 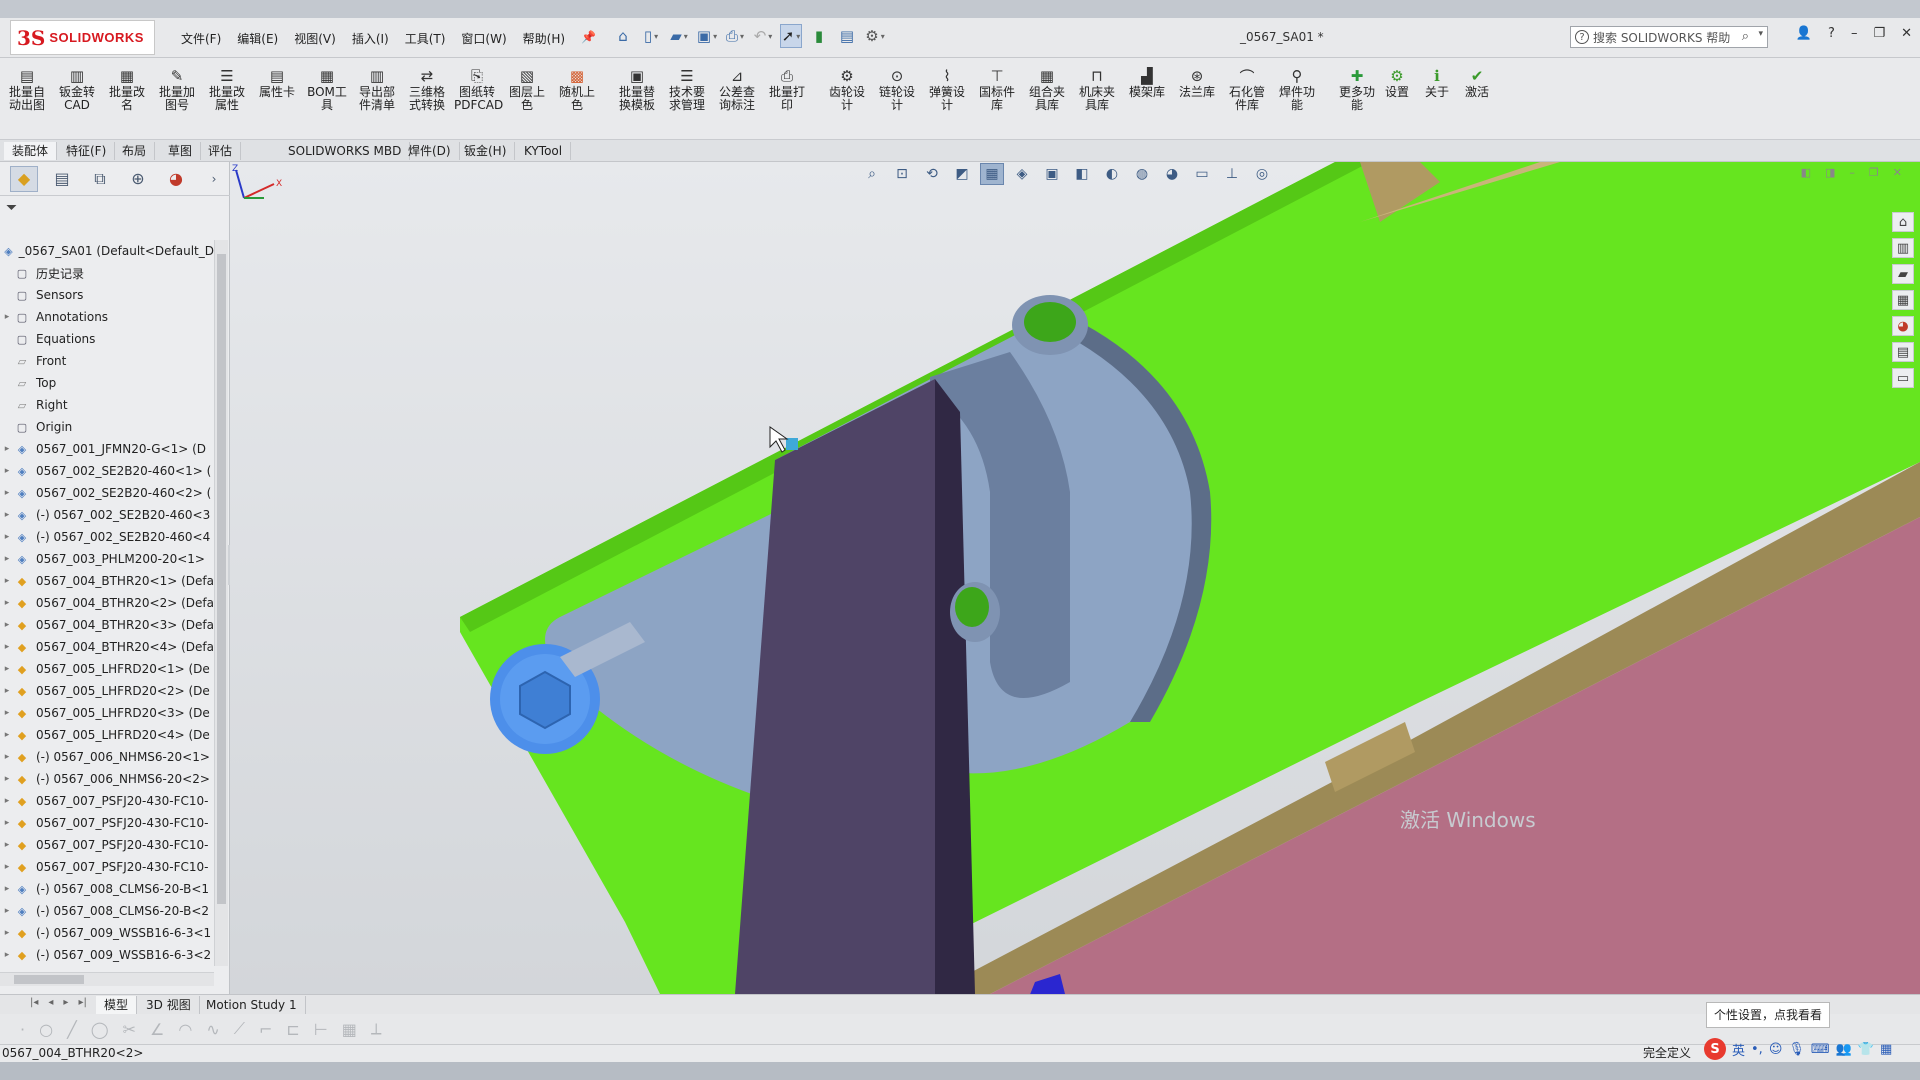 I want to click on tree-node: ▸ ◆ 0567_004_BTHR20<3> (Defa, so click(x=107, y=625).